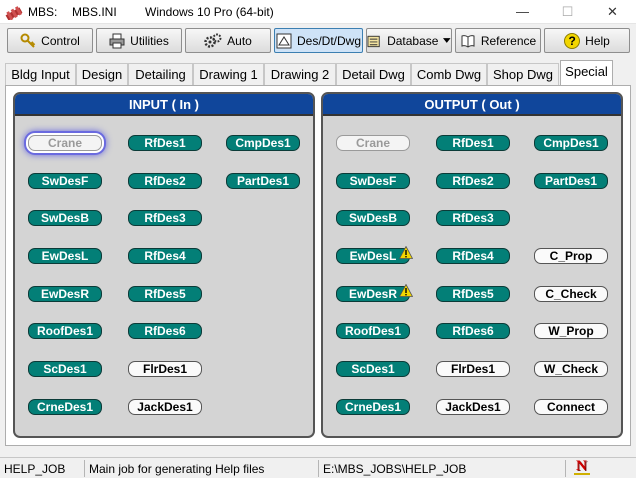  I want to click on status-path: E:\MBS_JOBS\HELP_JOB, so click(395, 469).